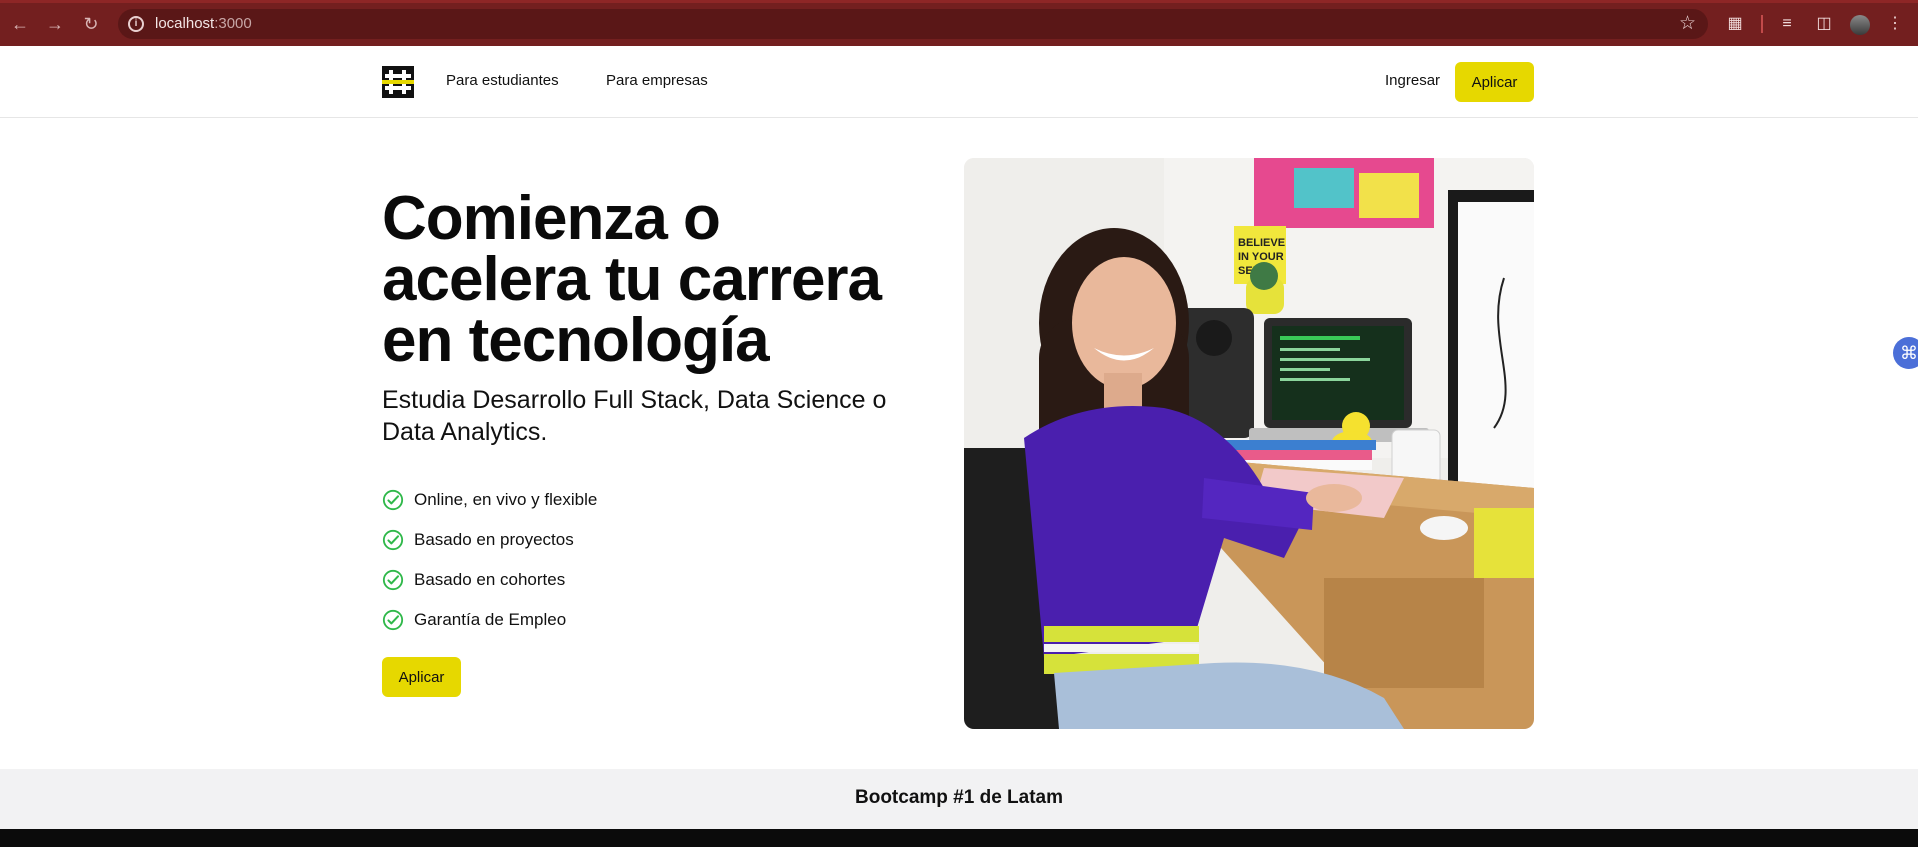 The image size is (1918, 847). What do you see at coordinates (657, 80) in the screenshot?
I see `nav-link-companies: Para empresas` at bounding box center [657, 80].